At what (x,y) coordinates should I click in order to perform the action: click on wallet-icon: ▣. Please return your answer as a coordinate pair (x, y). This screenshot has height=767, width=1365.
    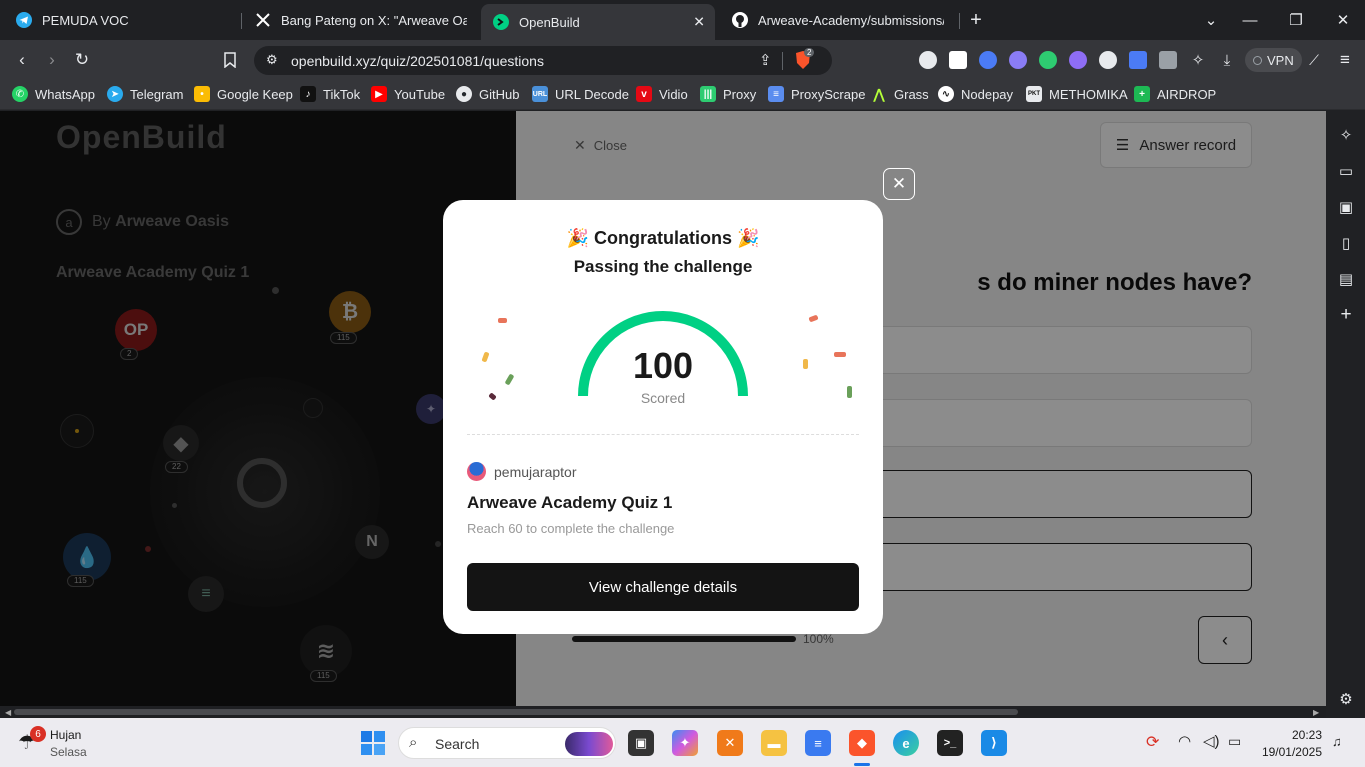
    Looking at the image, I should click on (1346, 207).